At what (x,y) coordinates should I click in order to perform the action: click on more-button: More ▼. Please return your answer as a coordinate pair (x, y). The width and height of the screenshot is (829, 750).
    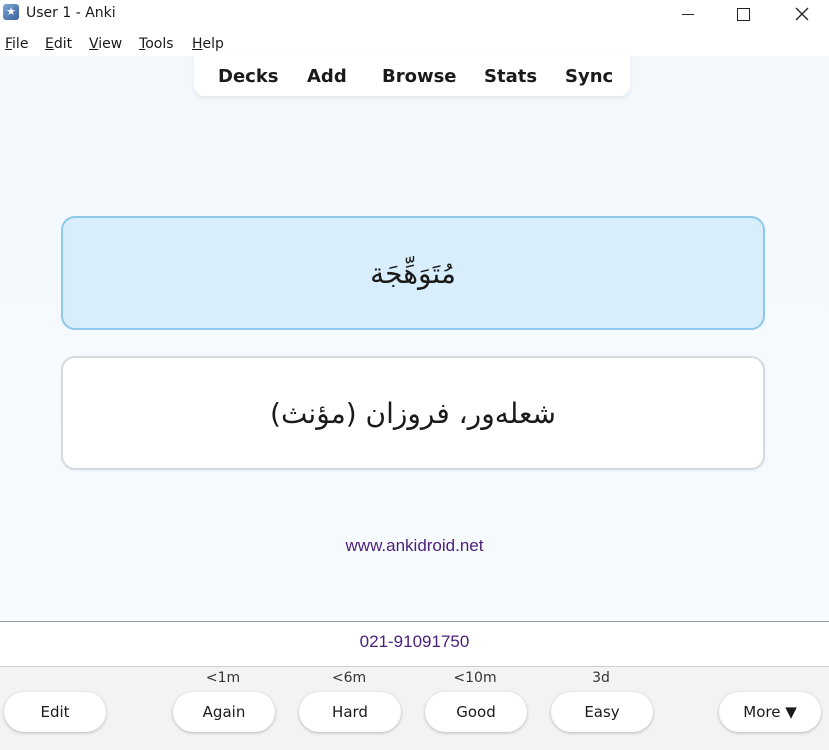
    Looking at the image, I should click on (770, 712).